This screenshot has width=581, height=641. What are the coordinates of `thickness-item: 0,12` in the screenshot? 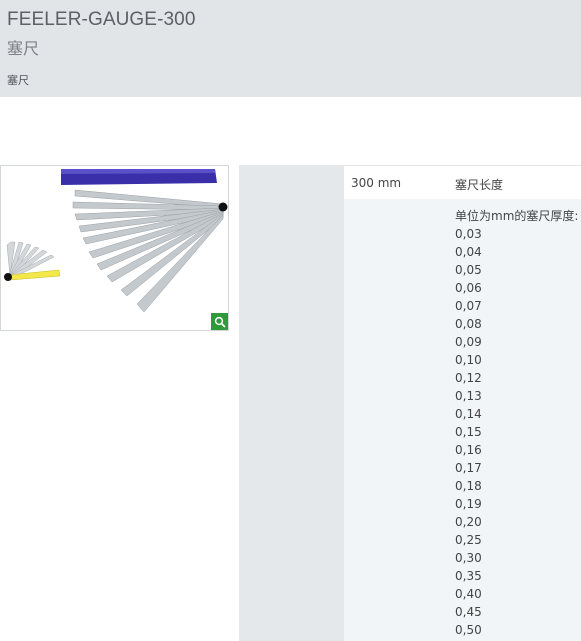 It's located at (468, 378).